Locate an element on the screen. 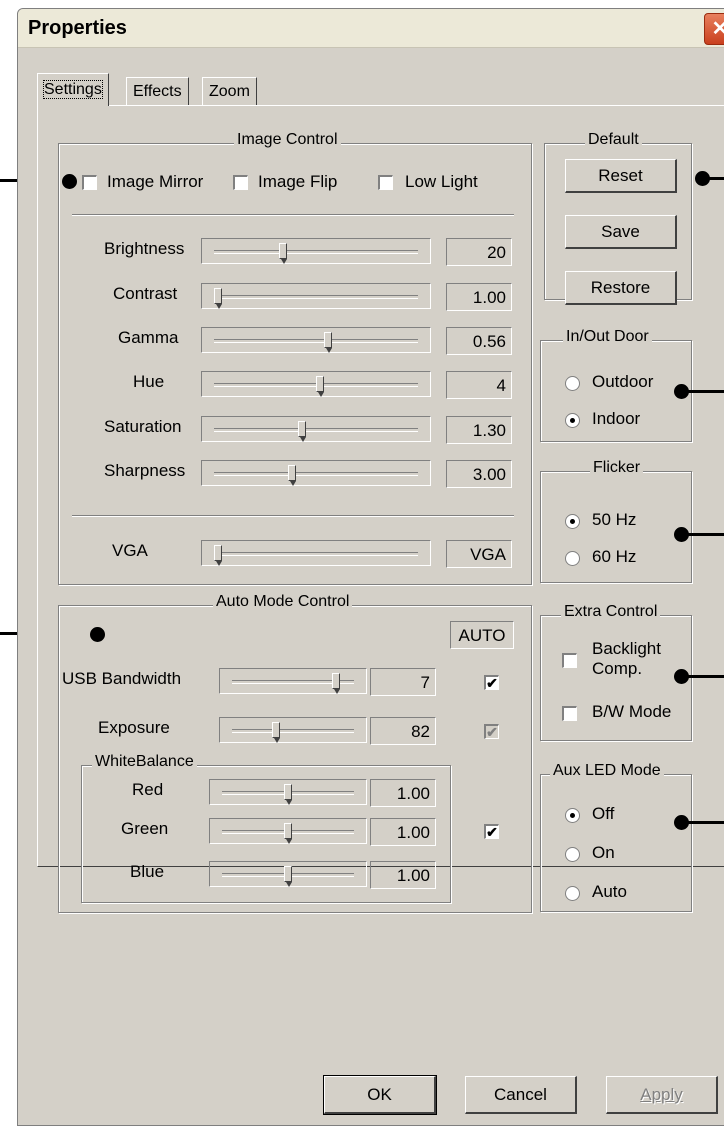 This screenshot has width=724, height=1129. inout-door-legend: In/Out Door is located at coordinates (607, 337).